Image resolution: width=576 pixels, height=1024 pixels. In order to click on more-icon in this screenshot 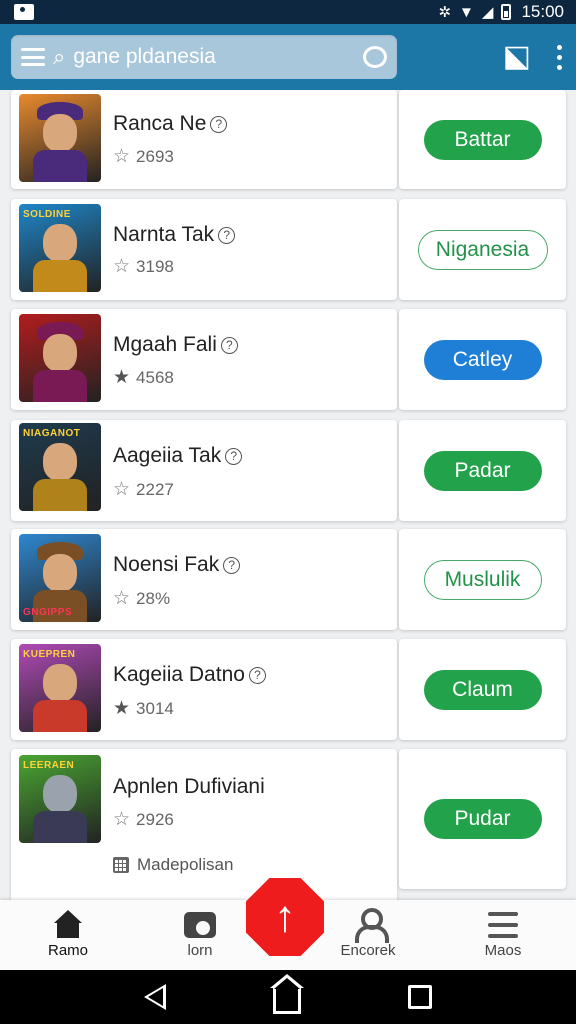, I will do `click(559, 57)`.